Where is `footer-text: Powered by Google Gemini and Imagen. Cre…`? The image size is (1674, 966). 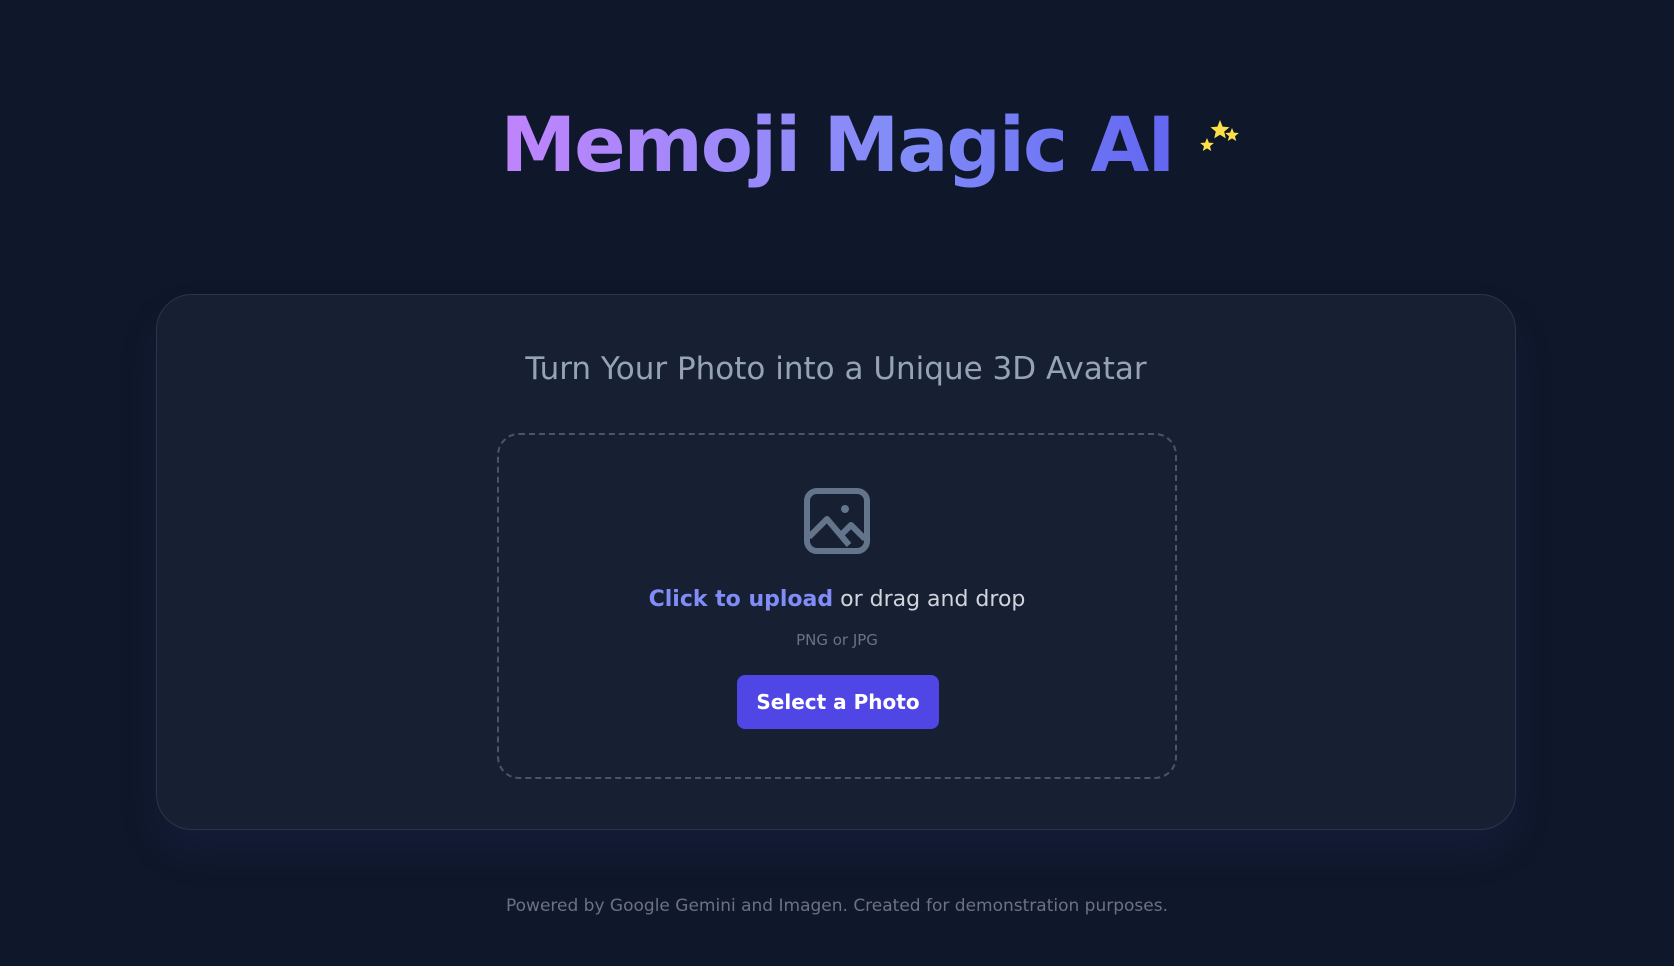 footer-text: Powered by Google Gemini and Imagen. Cre… is located at coordinates (837, 906).